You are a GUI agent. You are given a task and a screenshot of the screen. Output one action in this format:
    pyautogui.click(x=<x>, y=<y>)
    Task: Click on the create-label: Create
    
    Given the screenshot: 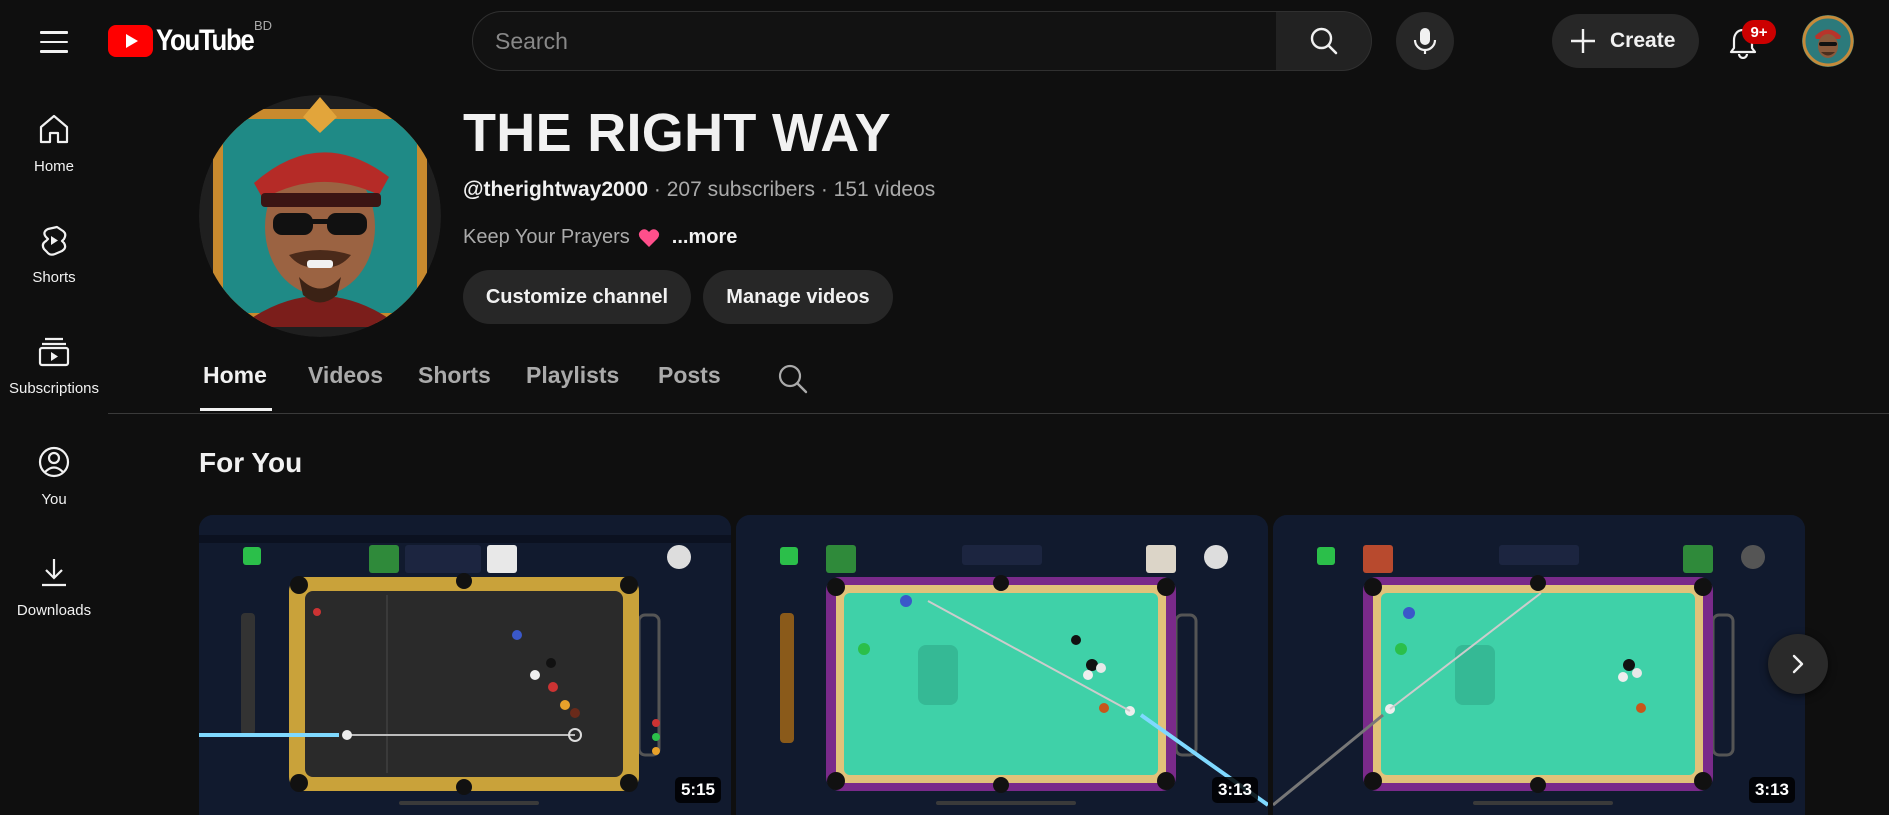 What is the action you would take?
    pyautogui.click(x=1643, y=40)
    